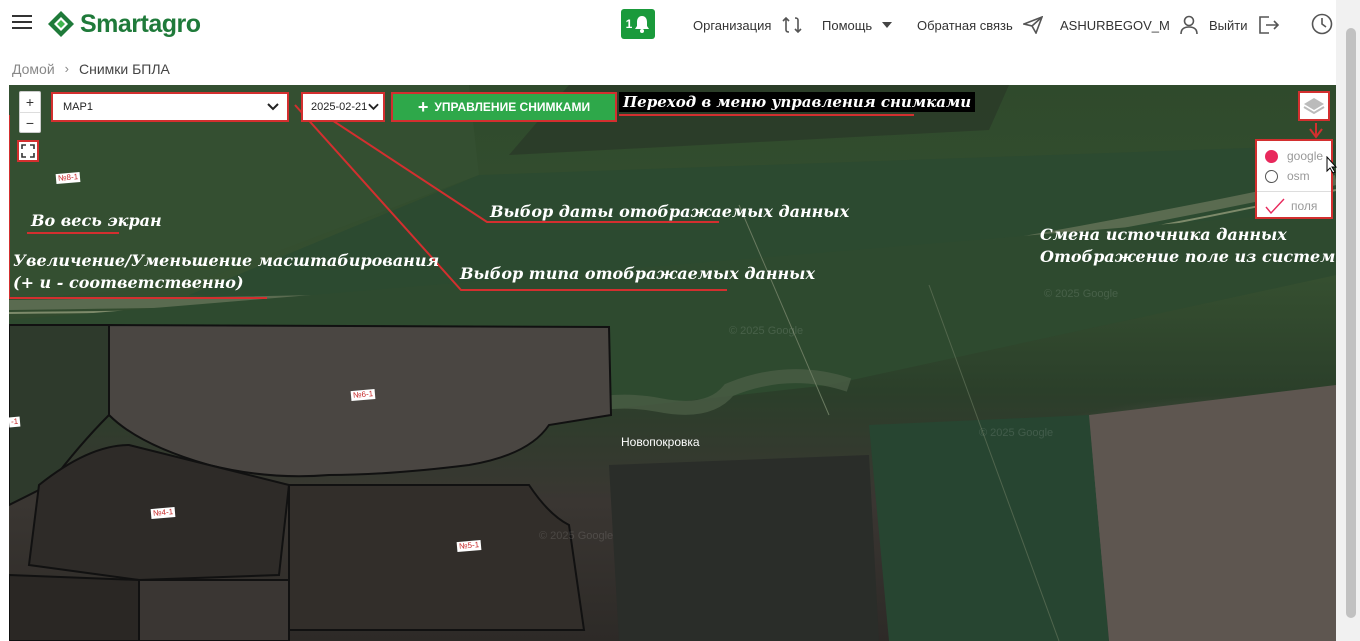 The image size is (1360, 641). What do you see at coordinates (128, 282) in the screenshot?
I see `annotation-zoom-line2: (+ и - соответственно)` at bounding box center [128, 282].